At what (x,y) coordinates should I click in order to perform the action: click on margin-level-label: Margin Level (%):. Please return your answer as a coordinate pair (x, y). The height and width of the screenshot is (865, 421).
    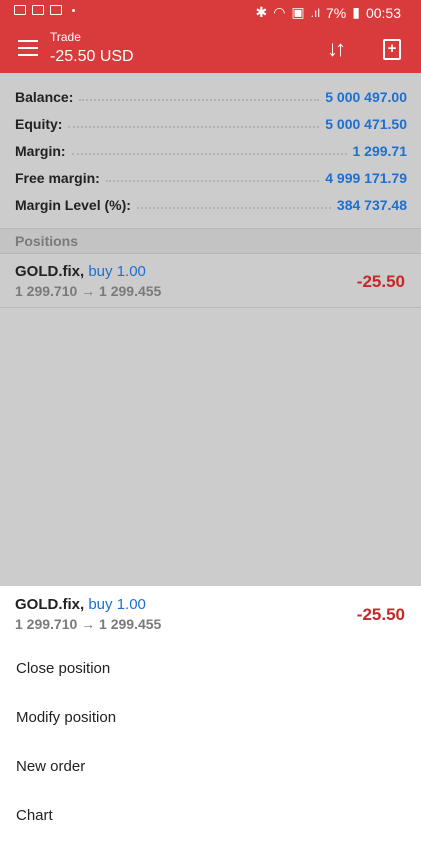
    Looking at the image, I should click on (73, 205).